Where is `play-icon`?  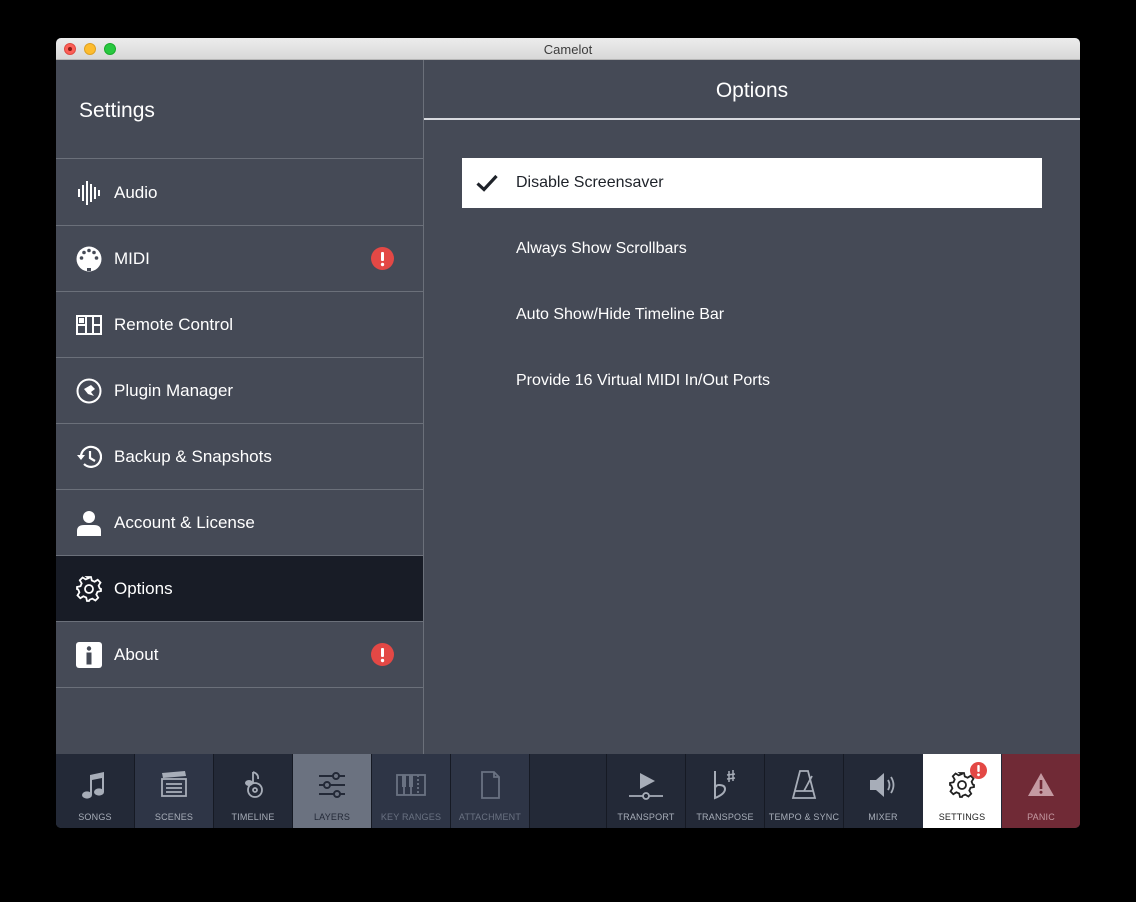 play-icon is located at coordinates (646, 785).